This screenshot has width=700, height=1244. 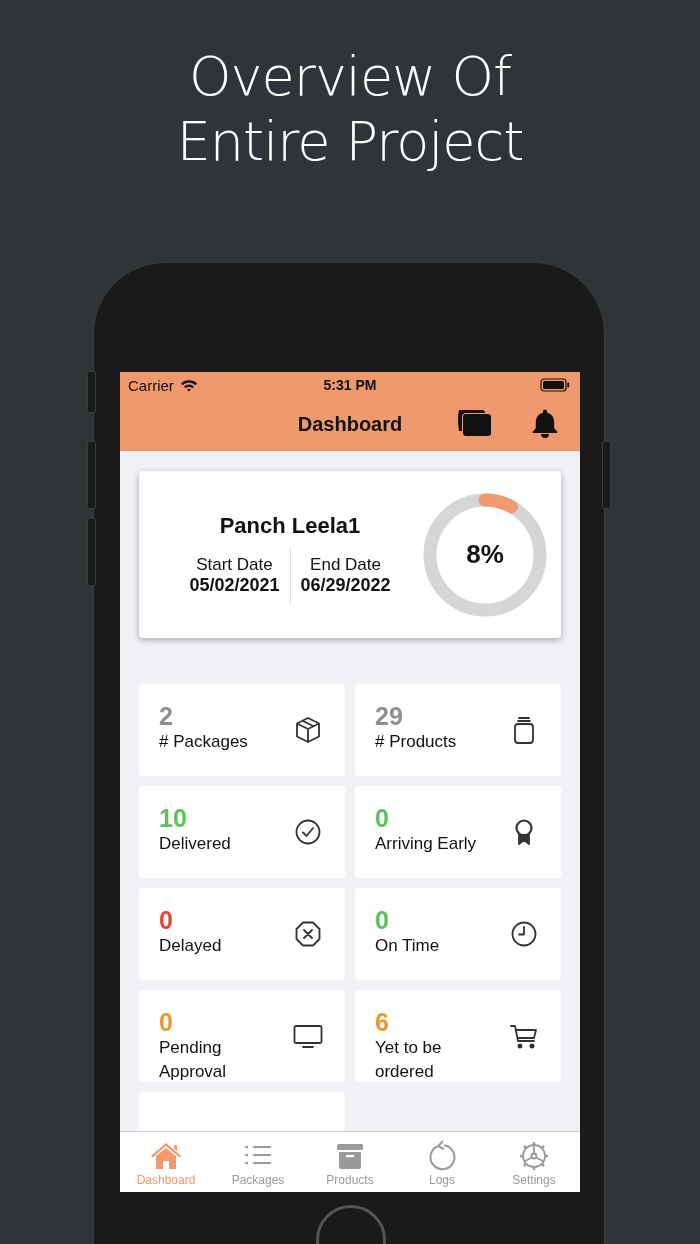 What do you see at coordinates (345, 585) in the screenshot?
I see `date-value: 06/29/2022` at bounding box center [345, 585].